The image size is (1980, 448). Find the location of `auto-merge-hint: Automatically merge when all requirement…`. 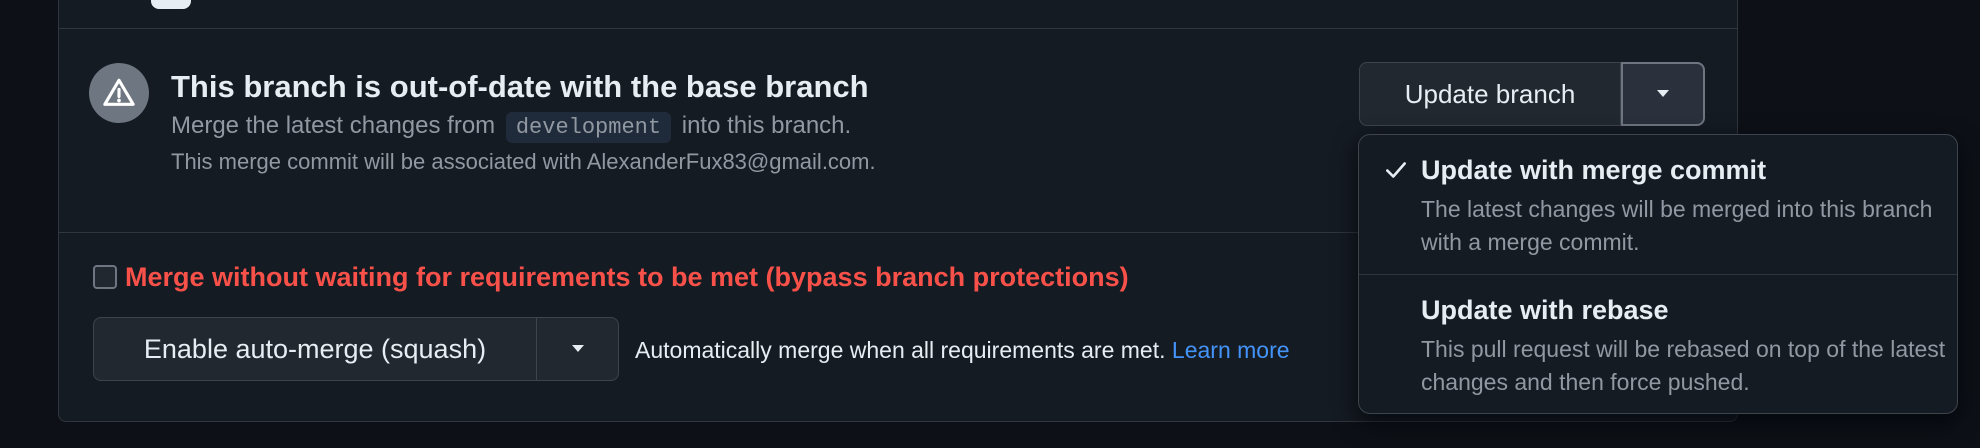

auto-merge-hint: Automatically merge when all requirement… is located at coordinates (962, 350).